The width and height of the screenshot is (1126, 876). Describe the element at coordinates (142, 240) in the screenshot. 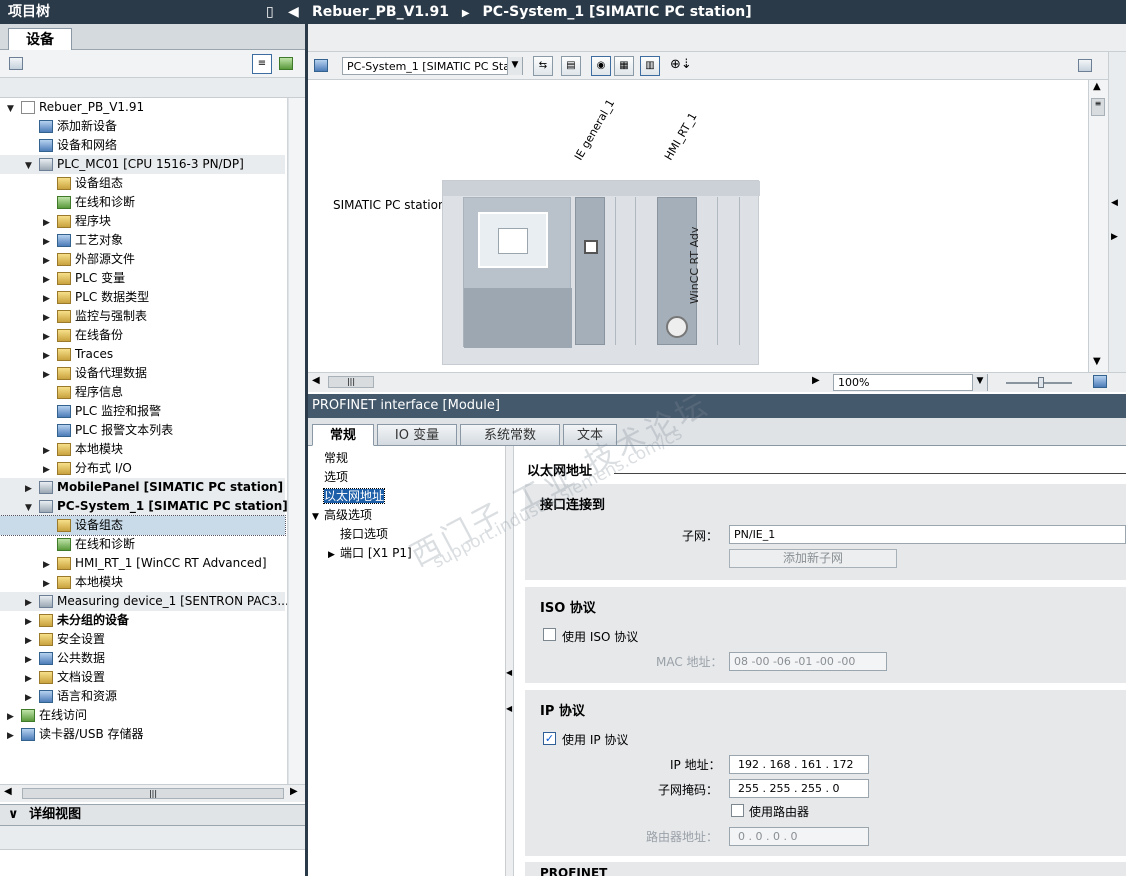

I see `tree-item: ▶ 工艺对象` at that location.